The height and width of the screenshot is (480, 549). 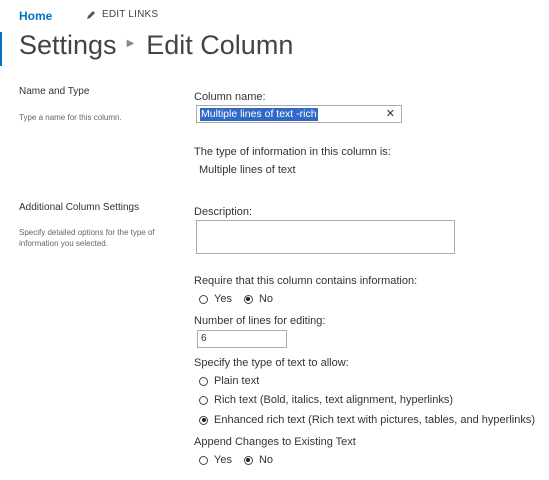 I want to click on column-name-label: Column name:, so click(x=230, y=97).